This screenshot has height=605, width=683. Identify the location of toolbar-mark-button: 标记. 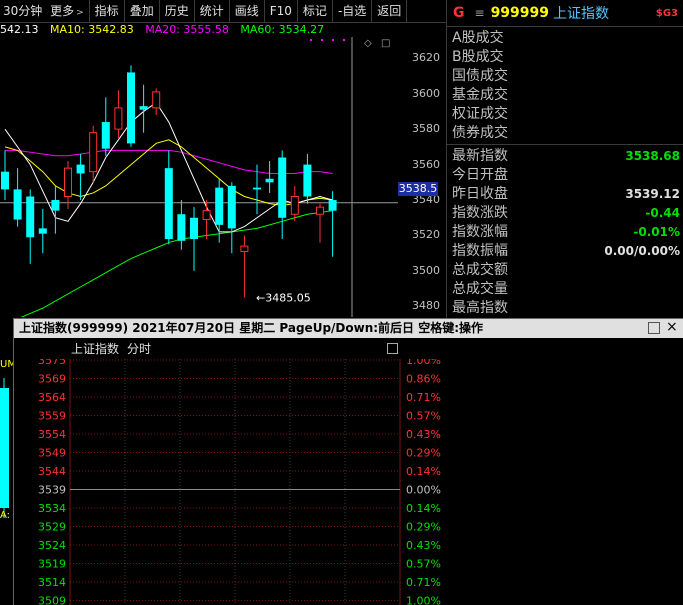
(315, 11).